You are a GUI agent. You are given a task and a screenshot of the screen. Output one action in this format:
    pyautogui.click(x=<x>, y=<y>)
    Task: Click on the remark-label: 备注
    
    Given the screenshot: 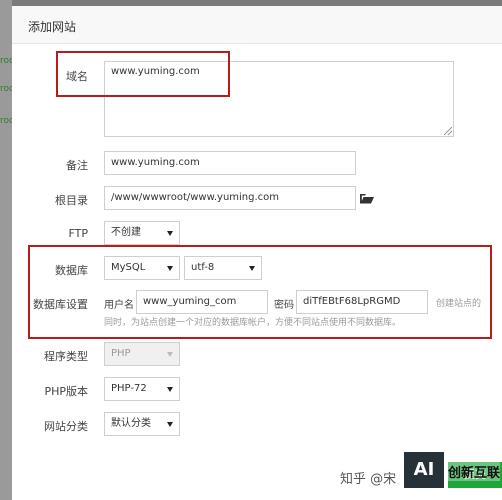 What is the action you would take?
    pyautogui.click(x=77, y=165)
    